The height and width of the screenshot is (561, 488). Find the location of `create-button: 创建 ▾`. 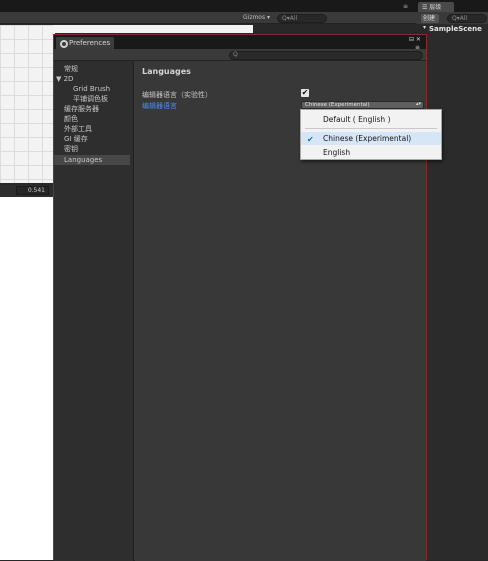

create-button: 创建 ▾ is located at coordinates (430, 22).